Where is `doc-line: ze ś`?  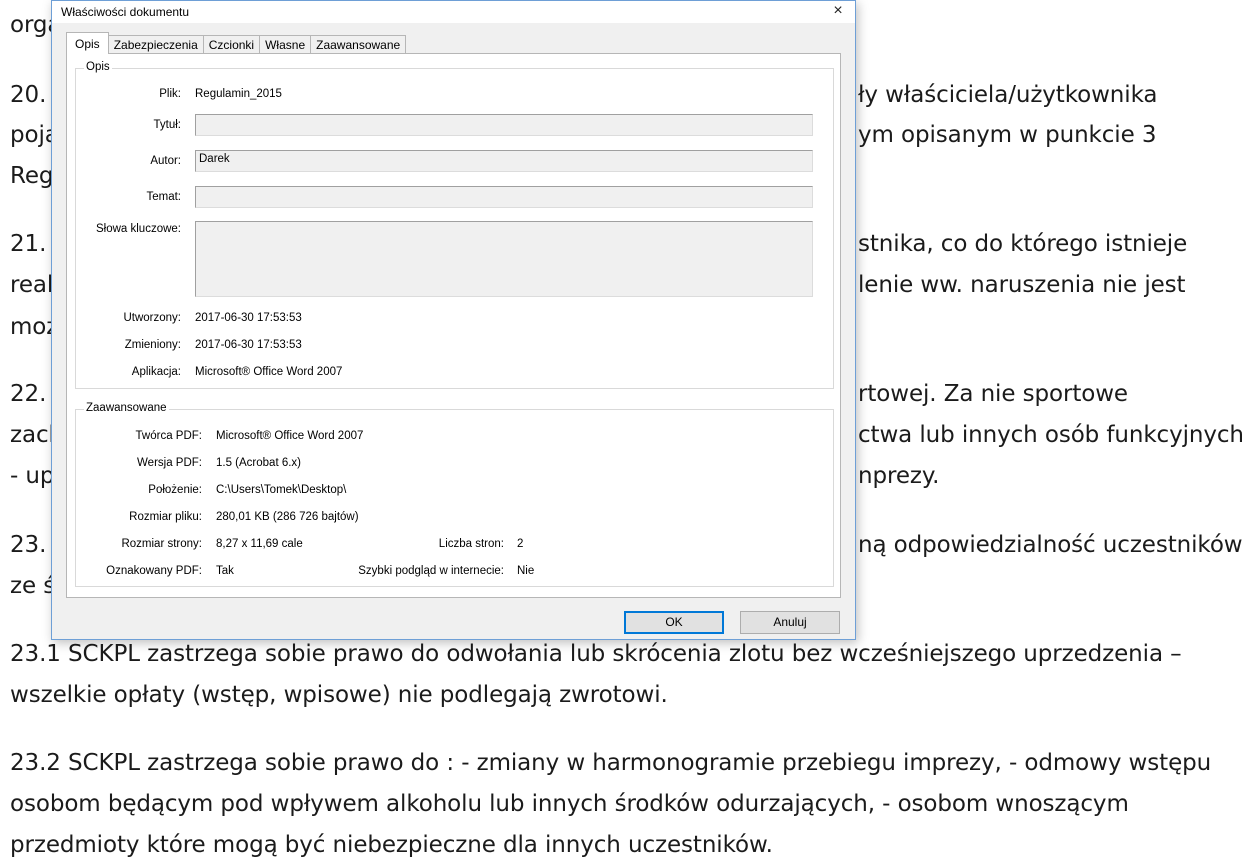 doc-line: ze ś is located at coordinates (33, 586).